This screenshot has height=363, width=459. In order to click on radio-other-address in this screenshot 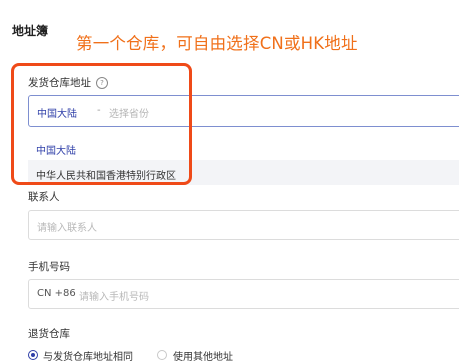, I will do `click(162, 355)`.